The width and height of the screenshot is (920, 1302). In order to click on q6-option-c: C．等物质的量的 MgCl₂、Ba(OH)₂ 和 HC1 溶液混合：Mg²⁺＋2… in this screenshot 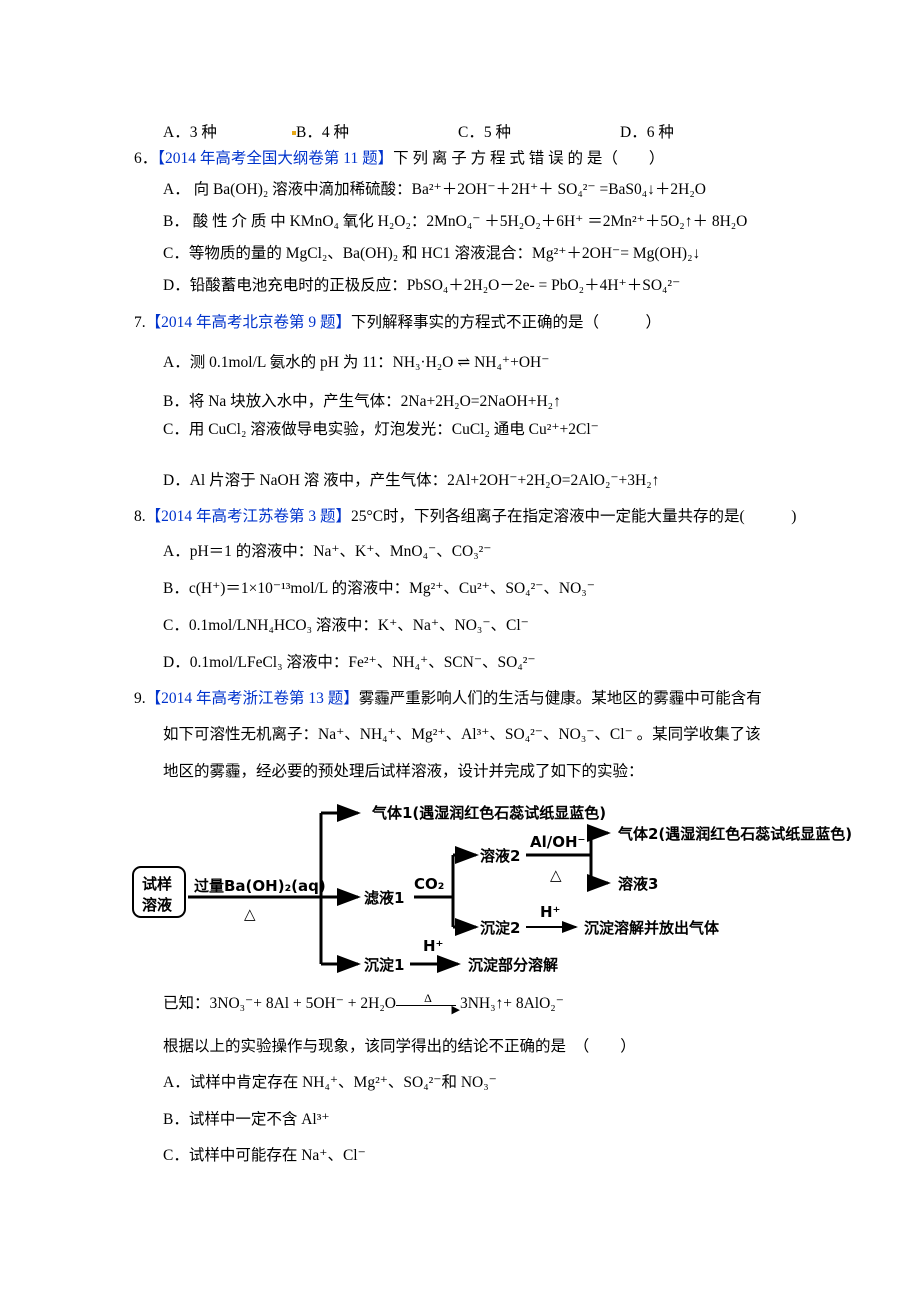, I will do `click(432, 253)`.